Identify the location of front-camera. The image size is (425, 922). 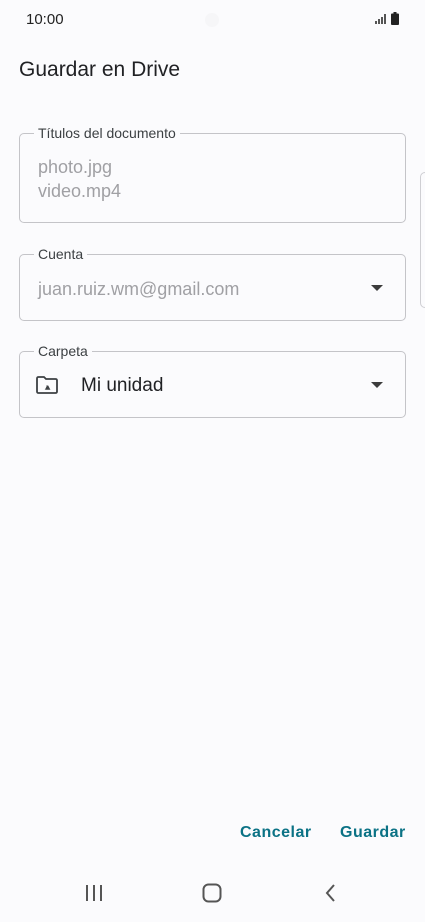
(212, 20).